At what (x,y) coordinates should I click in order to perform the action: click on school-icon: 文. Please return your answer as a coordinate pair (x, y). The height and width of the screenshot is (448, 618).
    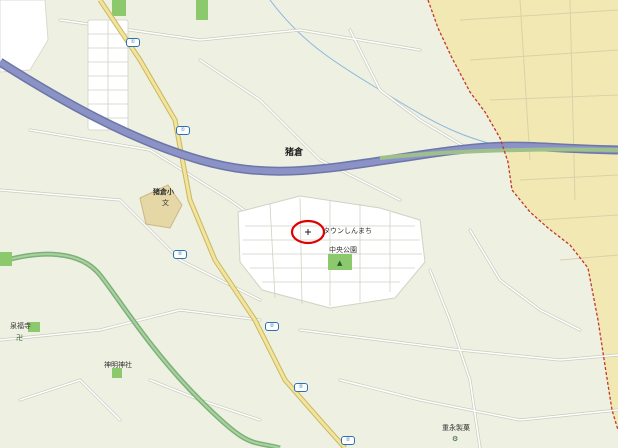
    Looking at the image, I should click on (165, 203).